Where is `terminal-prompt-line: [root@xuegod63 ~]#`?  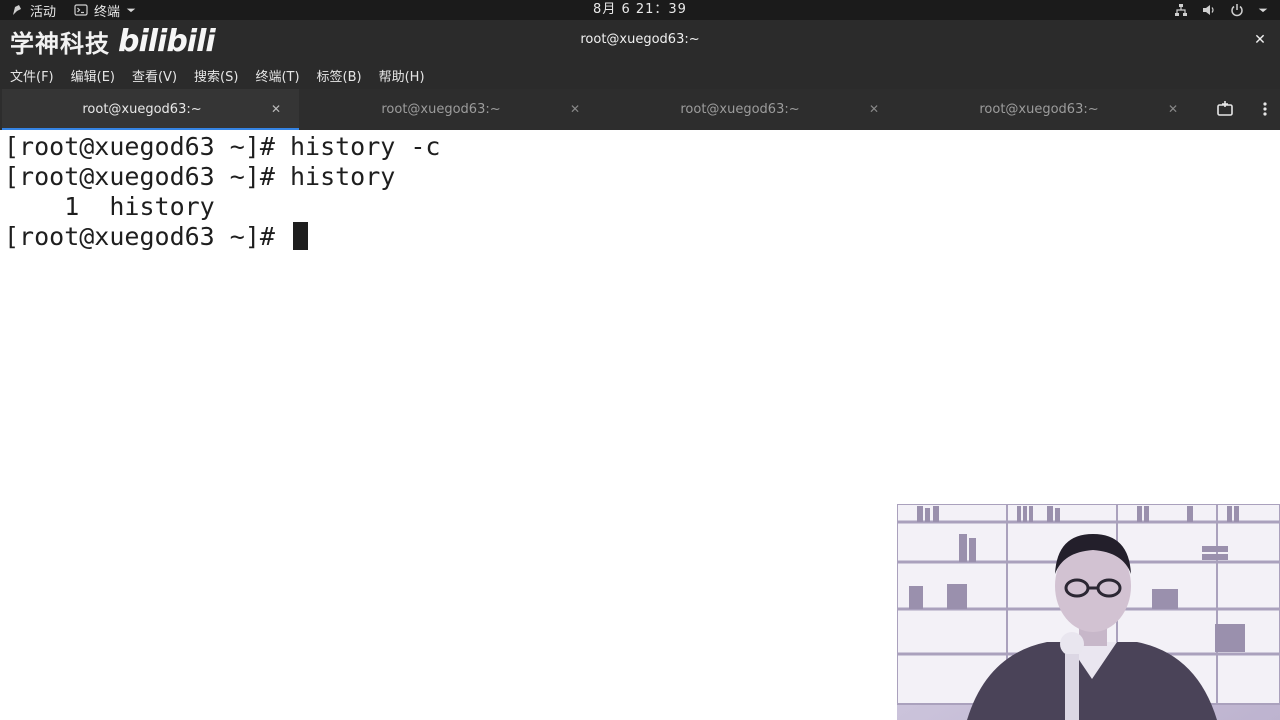 terminal-prompt-line: [root@xuegod63 ~]# is located at coordinates (156, 237).